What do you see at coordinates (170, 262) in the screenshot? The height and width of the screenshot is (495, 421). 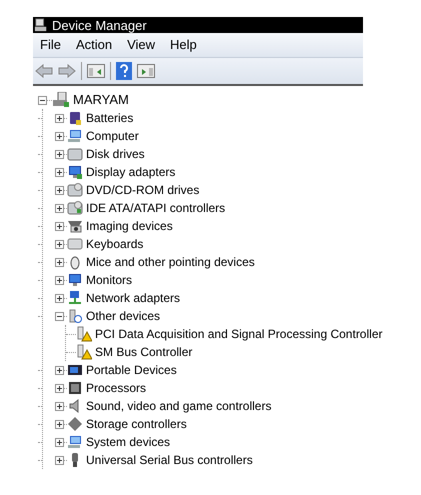 I see `tree-item: Mice and other pointing devices` at bounding box center [170, 262].